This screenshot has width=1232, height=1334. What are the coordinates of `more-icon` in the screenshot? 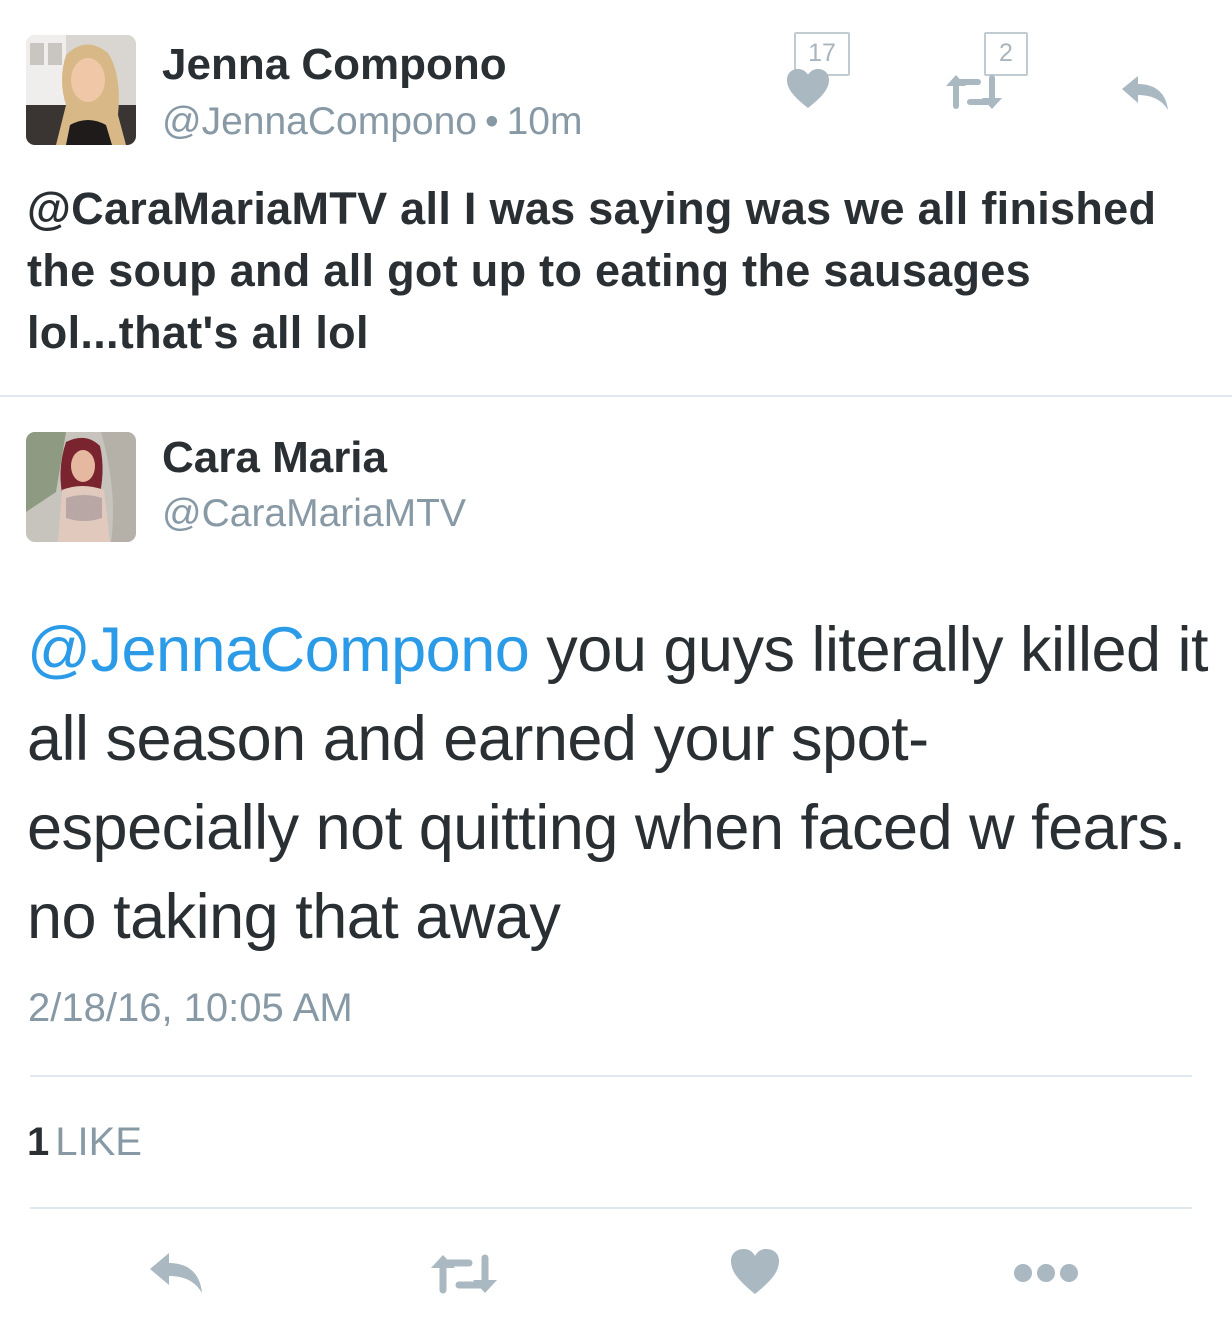 It's located at (1046, 1273).